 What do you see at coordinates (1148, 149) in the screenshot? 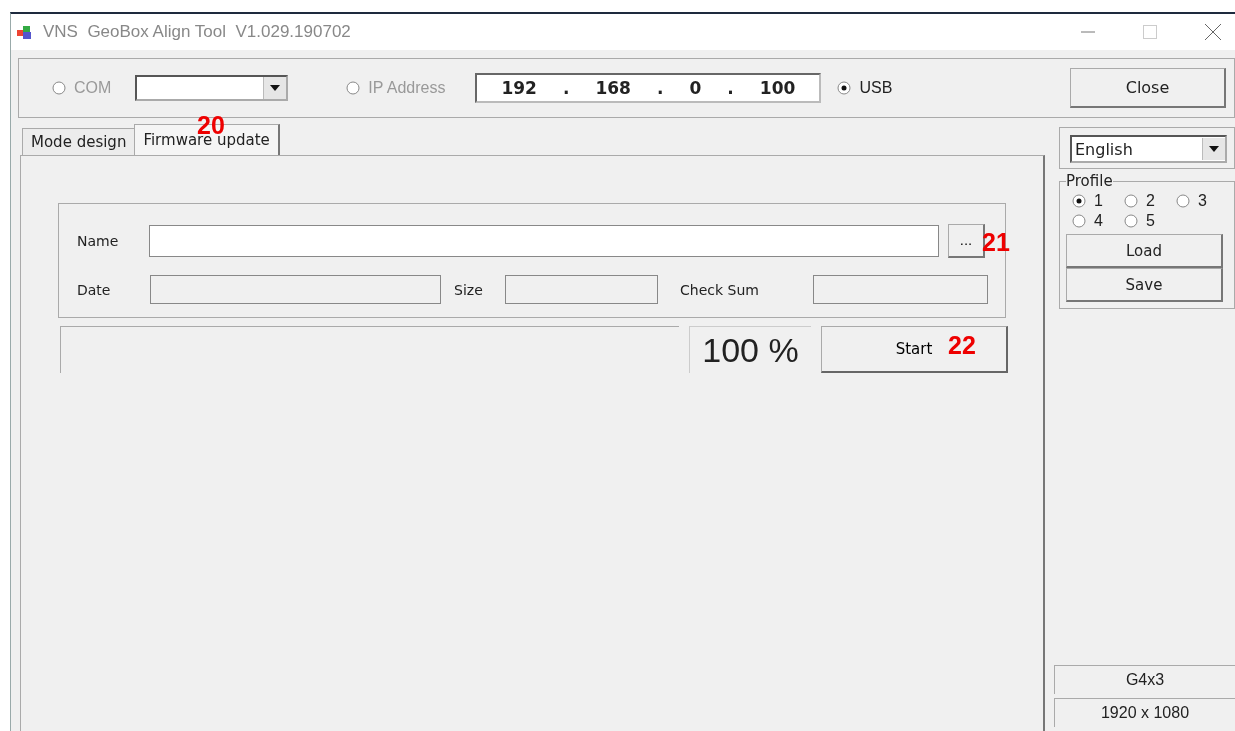
I see `language-dropdown: English` at bounding box center [1148, 149].